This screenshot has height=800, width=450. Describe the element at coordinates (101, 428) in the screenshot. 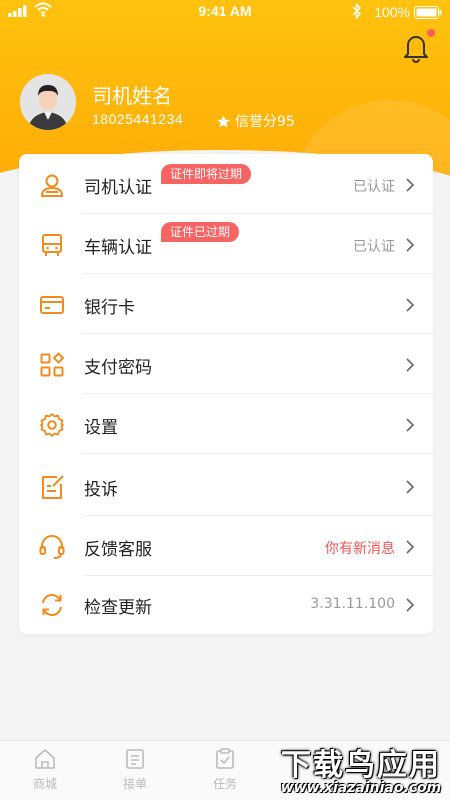

I see `menu-item-label: 设置` at that location.